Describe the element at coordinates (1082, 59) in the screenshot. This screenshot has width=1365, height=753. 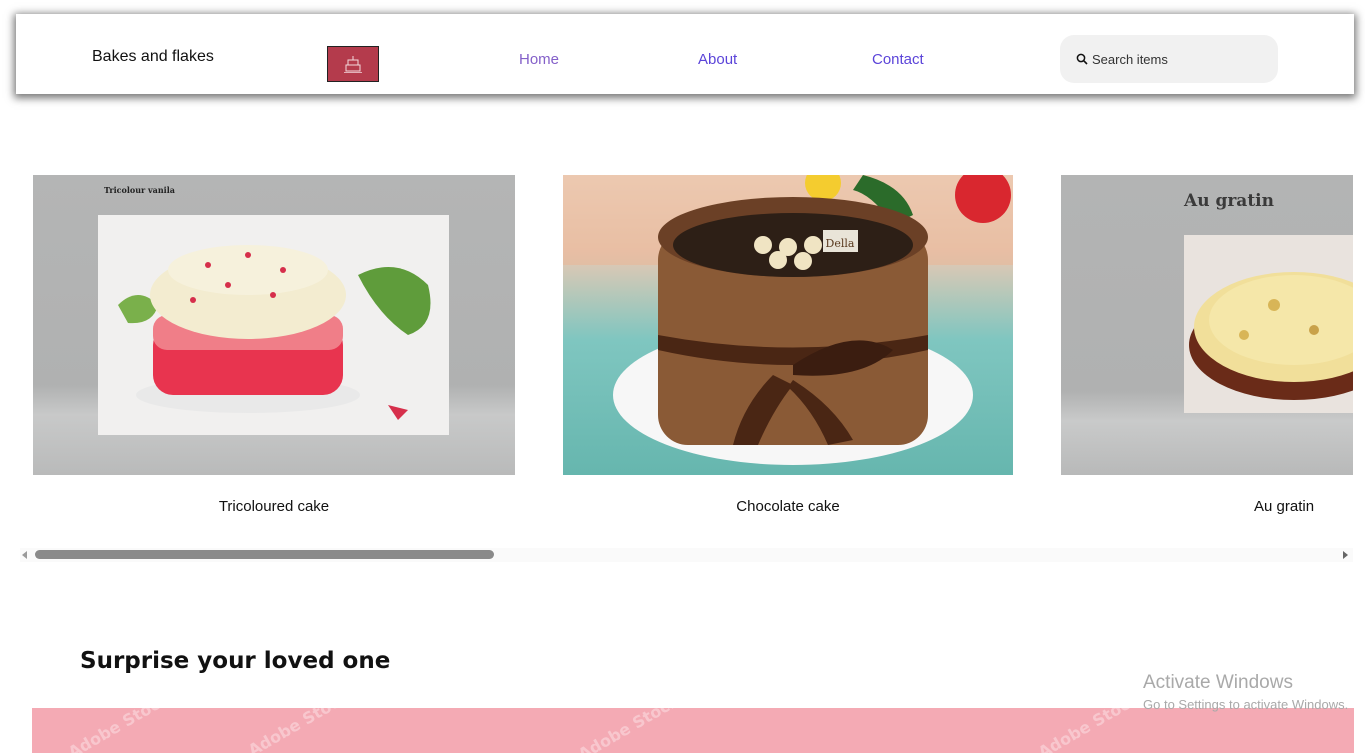
I see `search-icon` at that location.